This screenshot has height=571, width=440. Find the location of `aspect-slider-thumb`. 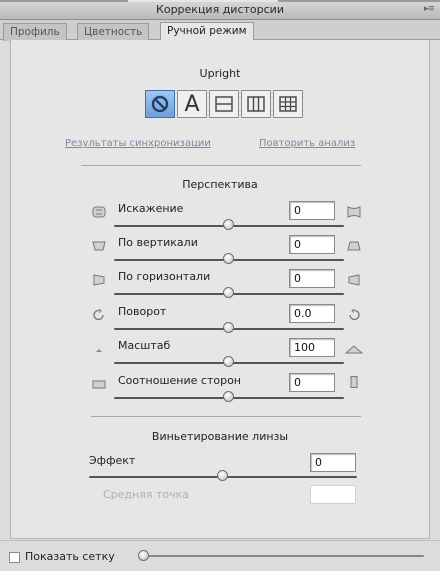

aspect-slider-thumb is located at coordinates (228, 396).